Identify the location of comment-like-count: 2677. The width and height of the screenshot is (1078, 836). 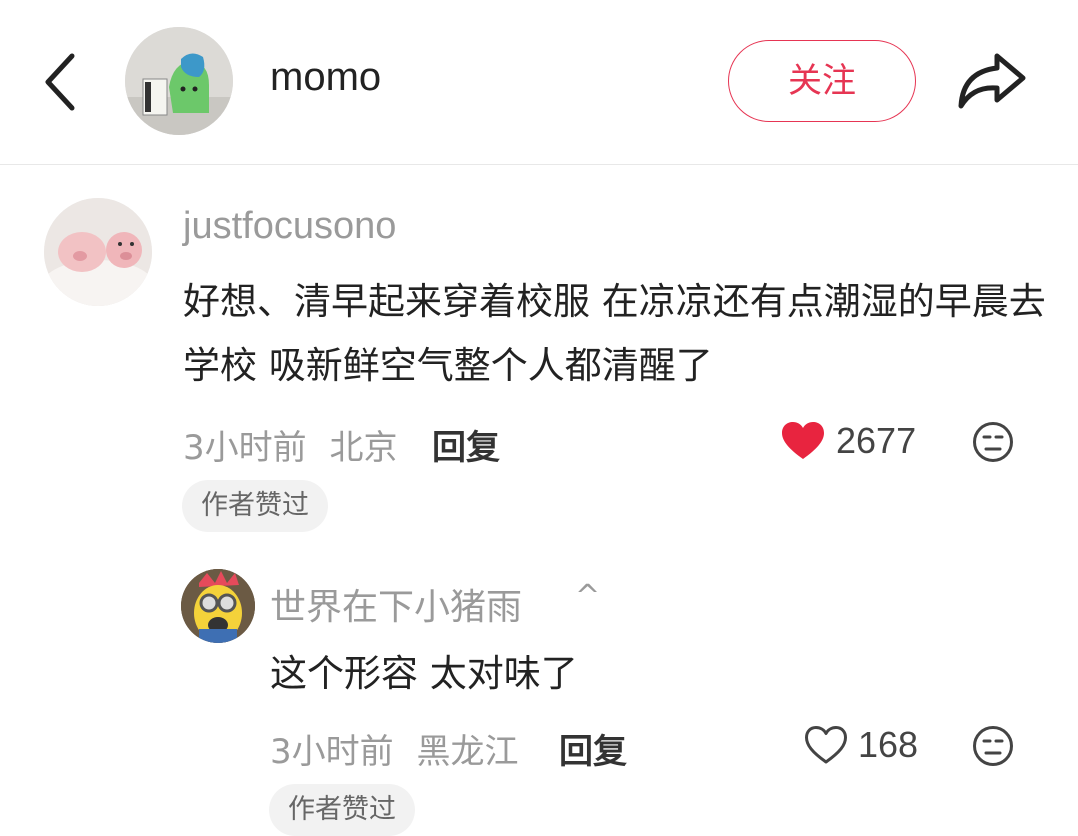
(876, 440).